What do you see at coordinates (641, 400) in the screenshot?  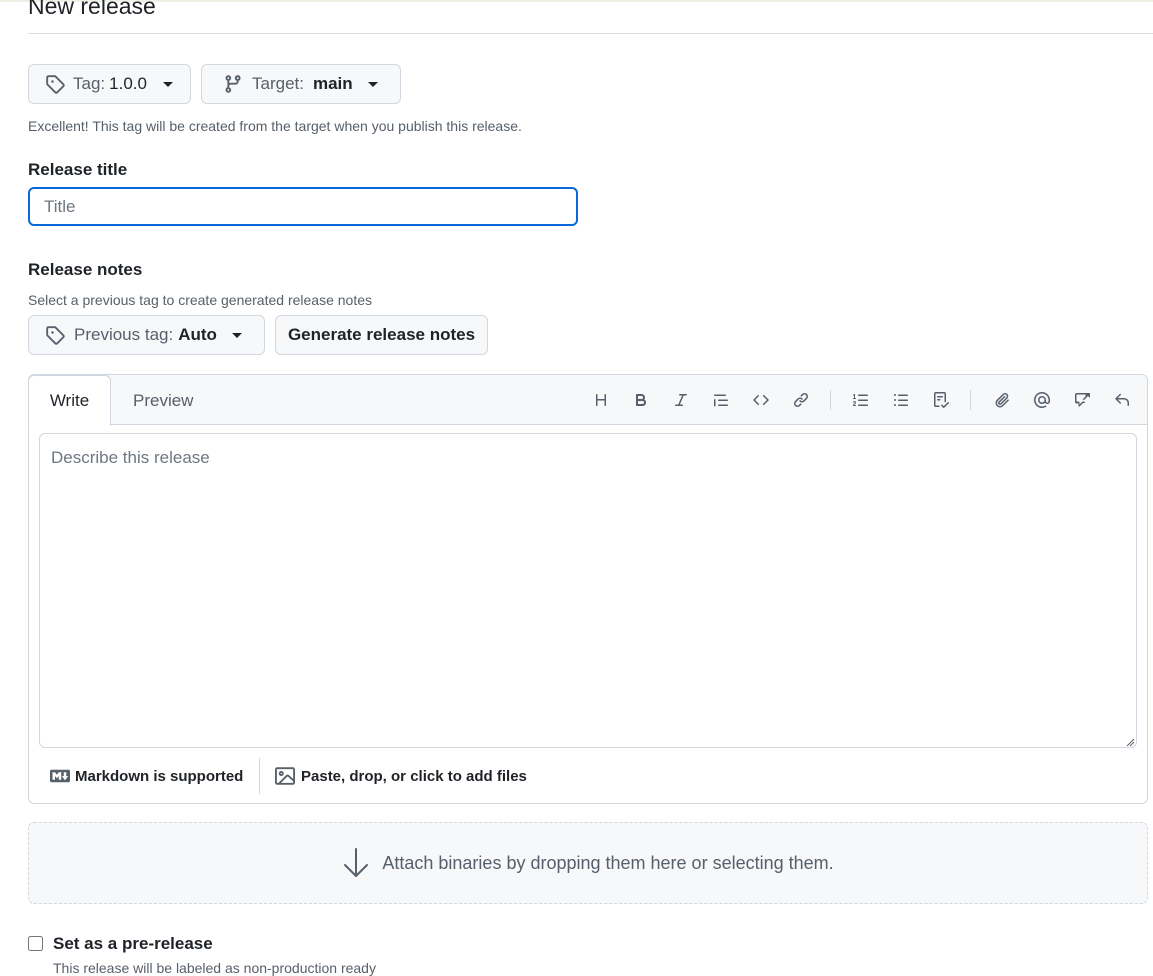 I see `bold-icon` at bounding box center [641, 400].